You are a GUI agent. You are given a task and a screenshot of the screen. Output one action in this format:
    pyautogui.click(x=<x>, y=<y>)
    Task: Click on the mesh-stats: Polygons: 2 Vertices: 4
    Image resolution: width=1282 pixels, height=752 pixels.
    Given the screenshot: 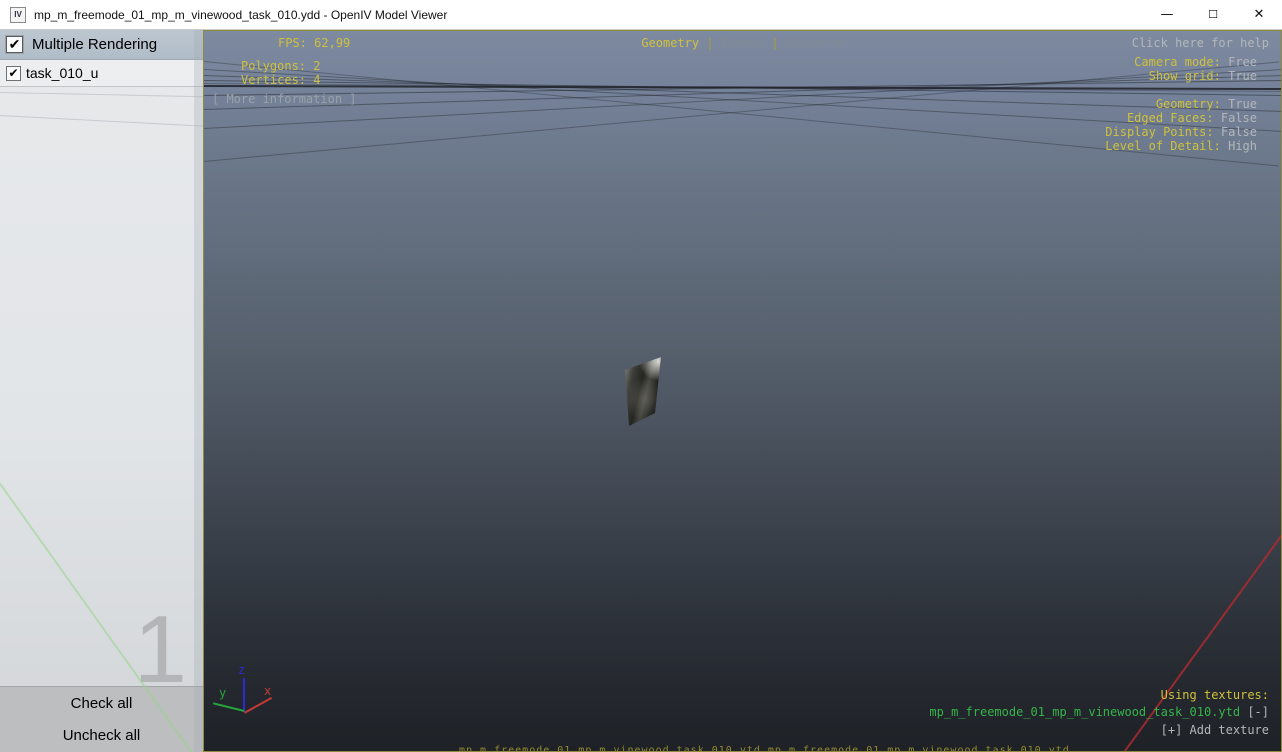 What is the action you would take?
    pyautogui.click(x=281, y=73)
    